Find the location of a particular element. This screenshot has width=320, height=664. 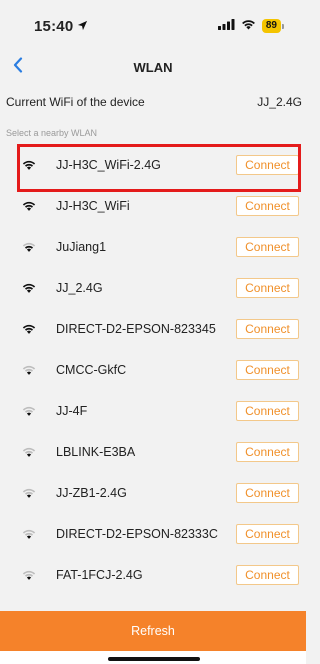

battery-indicator: 89 is located at coordinates (272, 26).